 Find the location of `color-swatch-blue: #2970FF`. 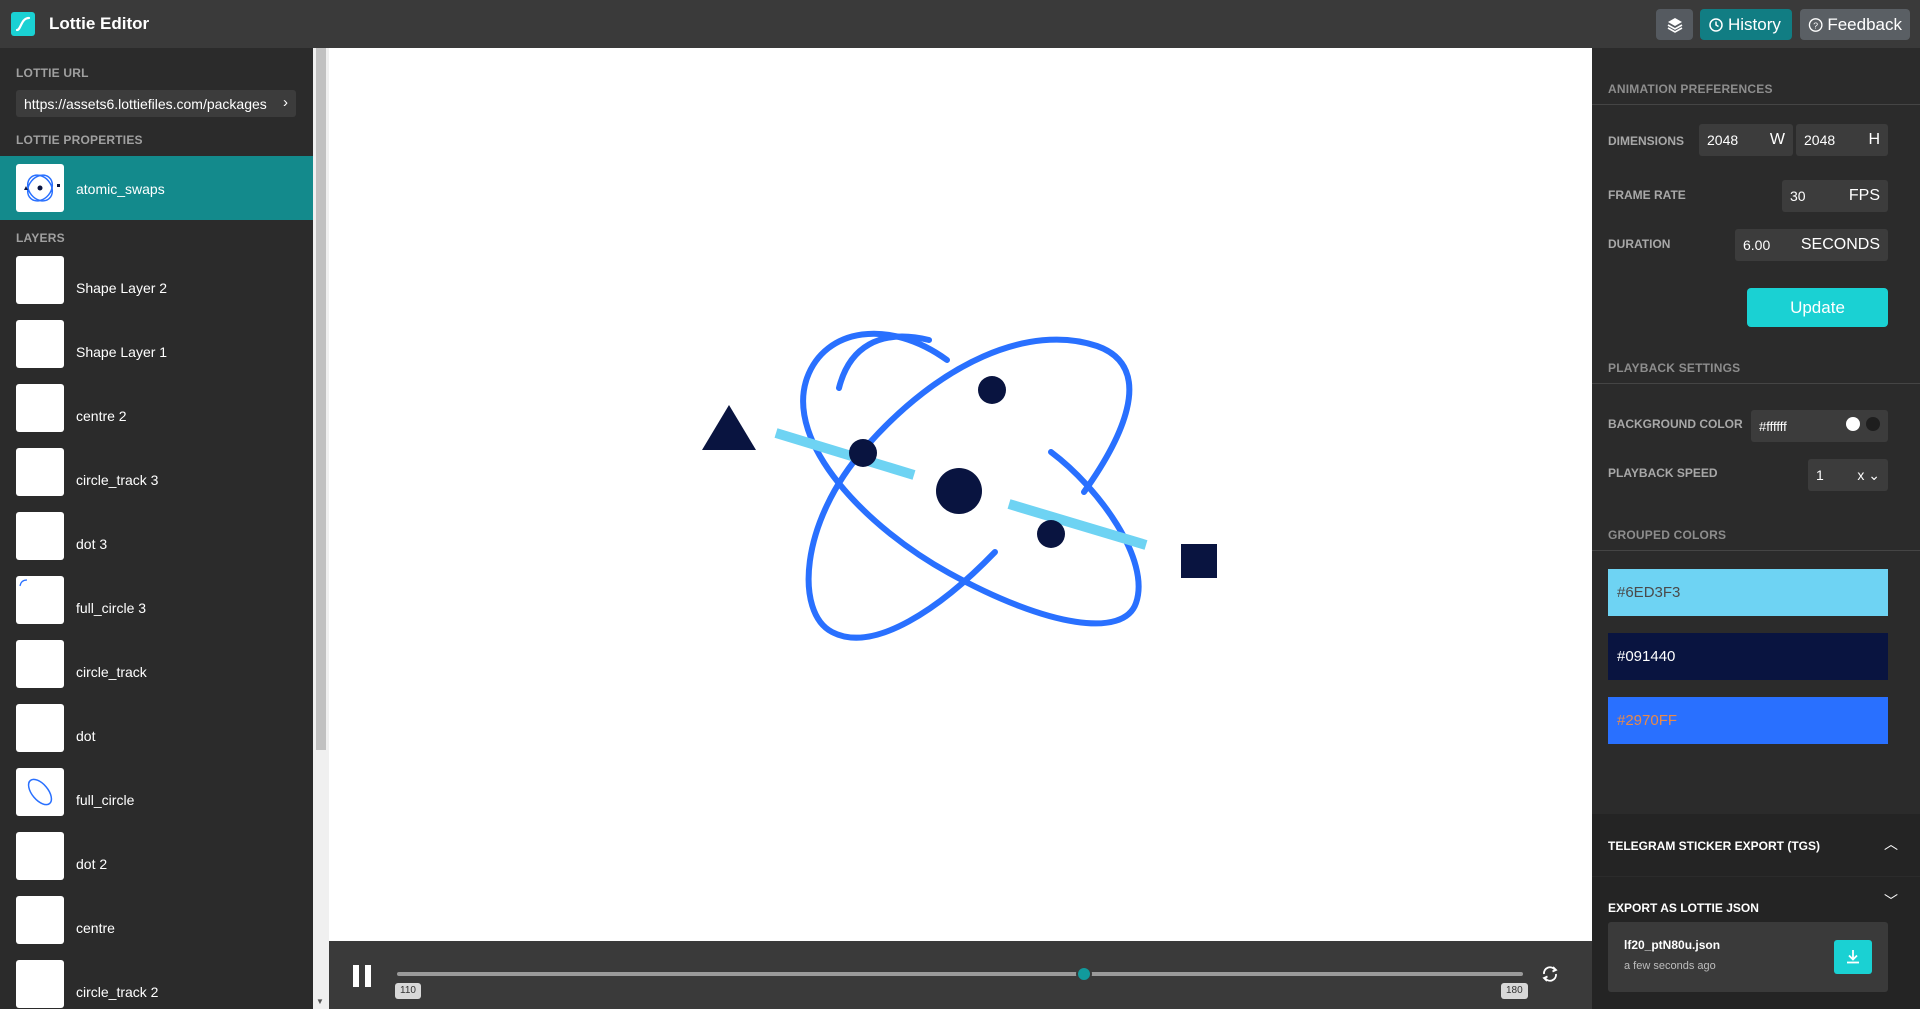

color-swatch-blue: #2970FF is located at coordinates (1748, 720).